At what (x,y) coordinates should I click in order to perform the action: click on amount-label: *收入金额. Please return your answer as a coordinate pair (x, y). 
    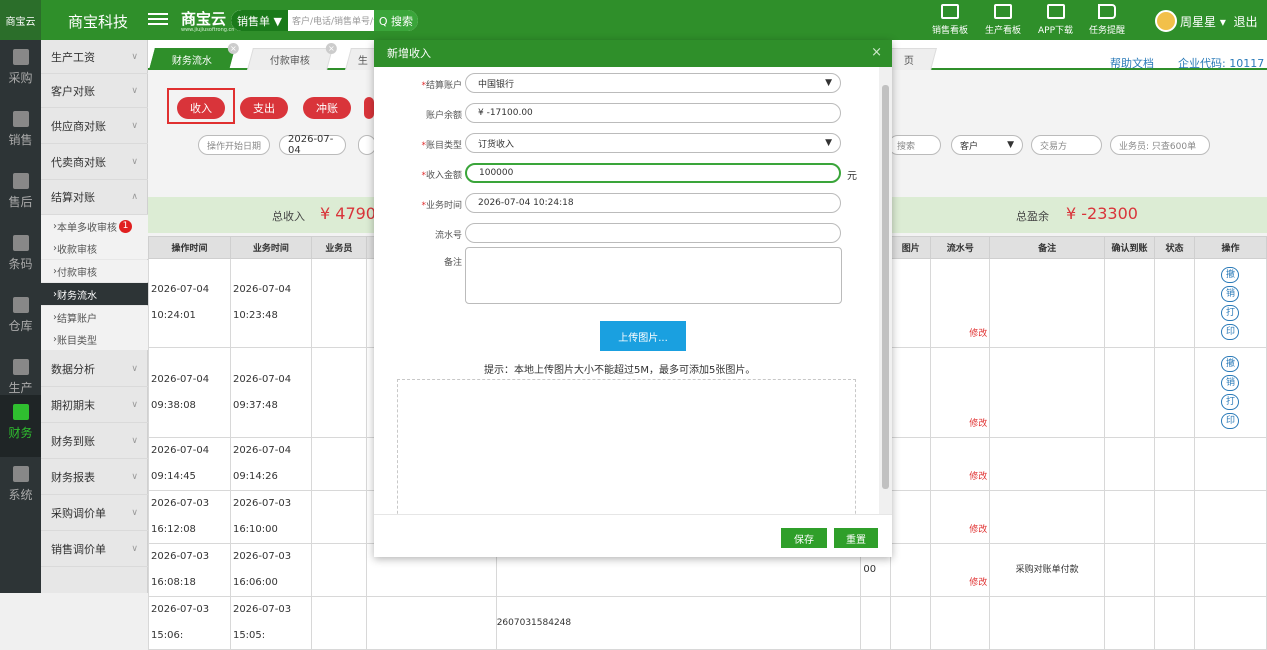
    Looking at the image, I should click on (441, 176).